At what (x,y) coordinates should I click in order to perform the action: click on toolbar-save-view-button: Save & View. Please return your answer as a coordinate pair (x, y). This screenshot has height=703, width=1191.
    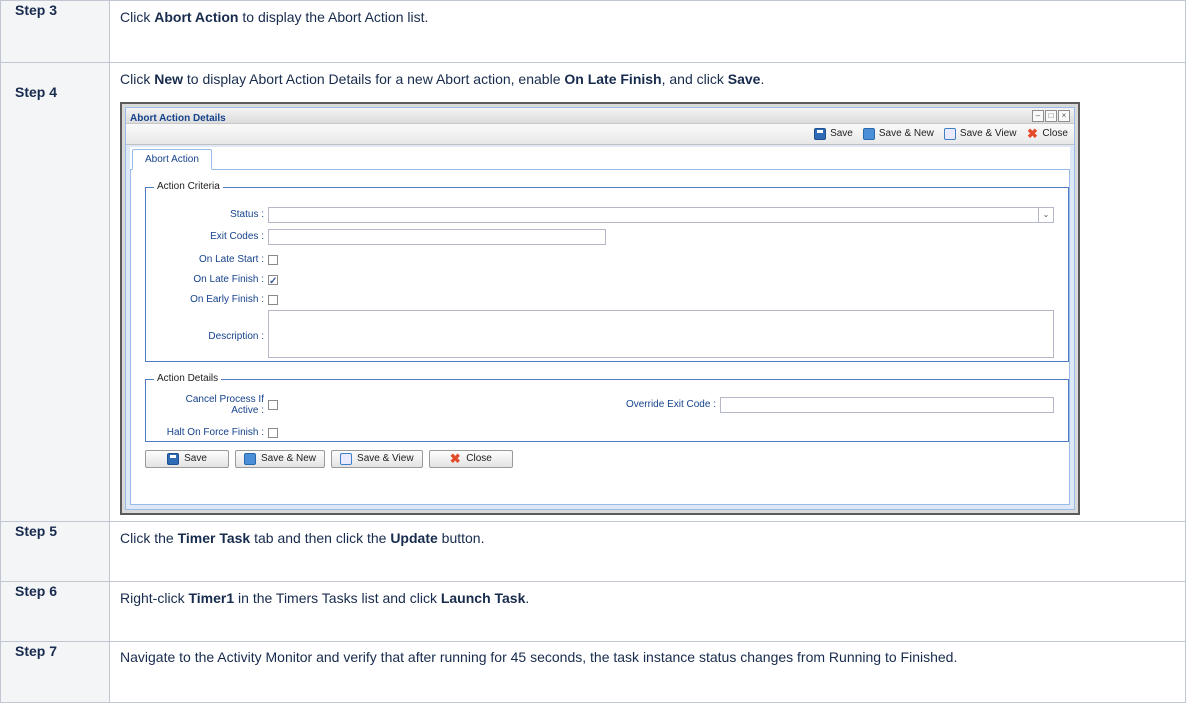
    Looking at the image, I should click on (980, 134).